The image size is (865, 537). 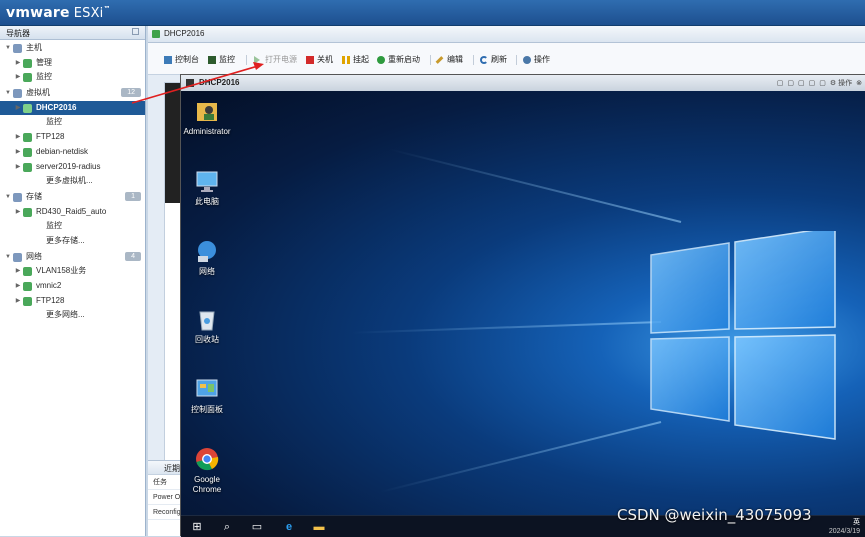 What do you see at coordinates (50, 137) in the screenshot?
I see `nav-item-label: FTP128` at bounding box center [50, 137].